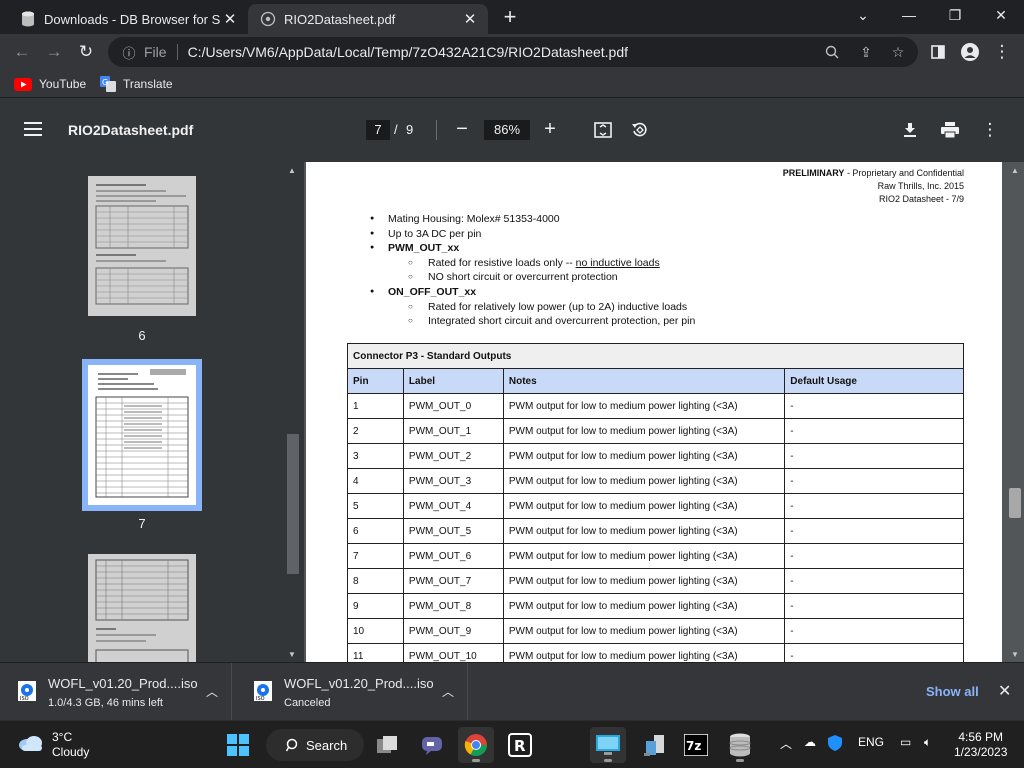 This screenshot has height=768, width=1024. What do you see at coordinates (453, 381) in the screenshot?
I see `column-header-label: Label` at bounding box center [453, 381].